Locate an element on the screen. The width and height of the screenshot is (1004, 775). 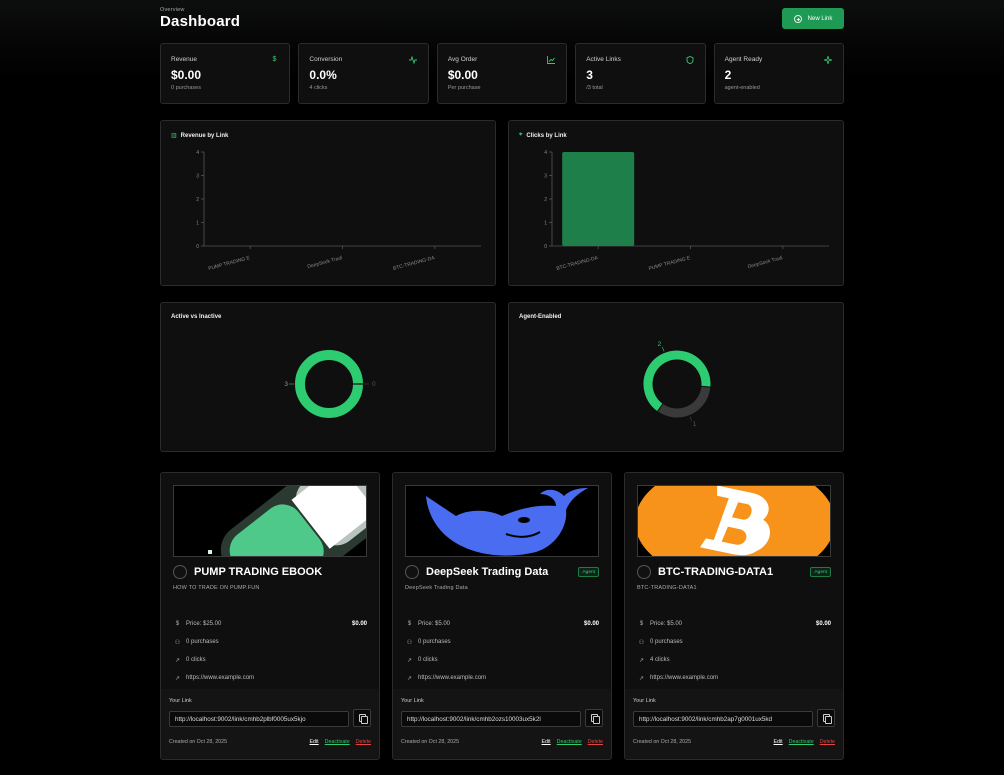
active-donut-chart: 30 is located at coordinates (330, 384).